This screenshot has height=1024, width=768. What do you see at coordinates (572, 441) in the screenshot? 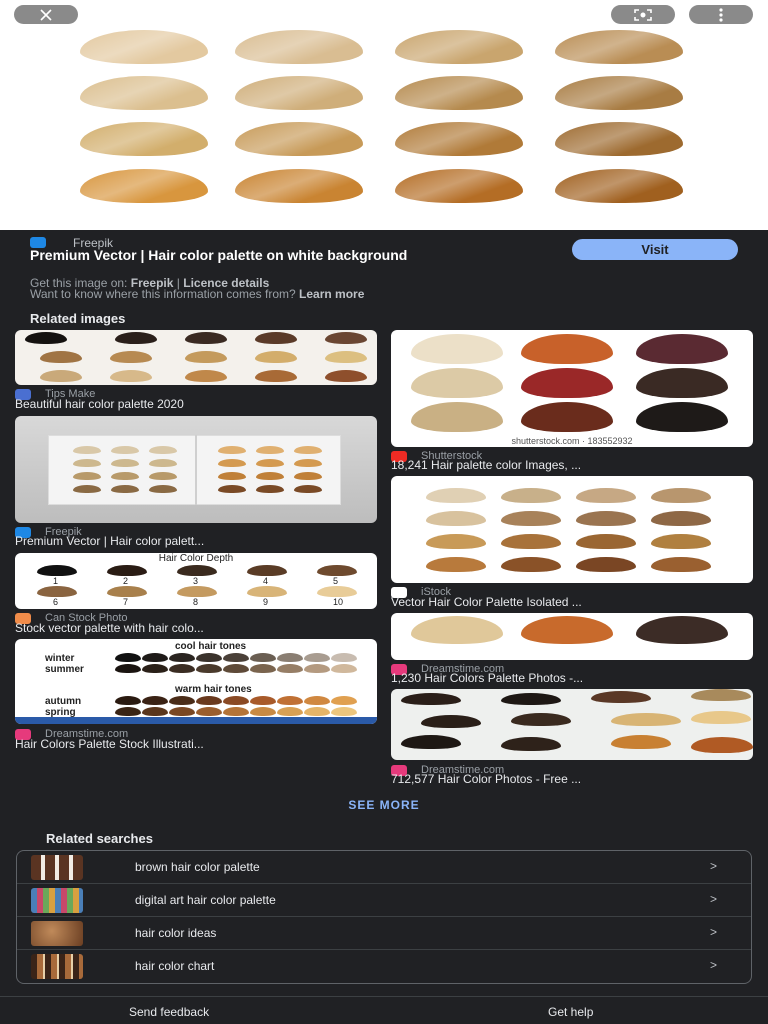
I see `watermark: shutterstock.com · 183552932` at bounding box center [572, 441].